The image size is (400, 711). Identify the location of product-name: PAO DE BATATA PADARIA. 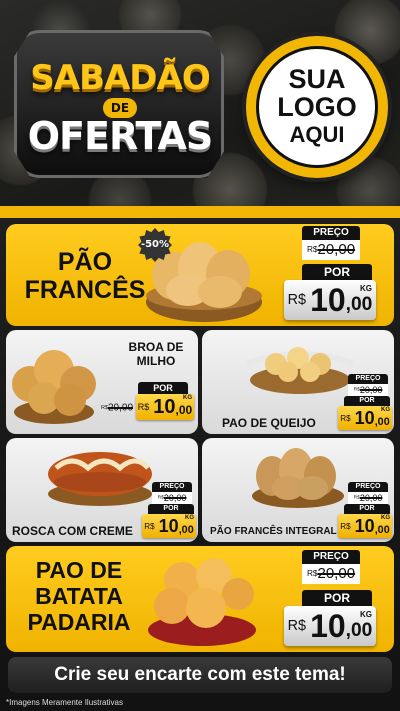
(79, 596).